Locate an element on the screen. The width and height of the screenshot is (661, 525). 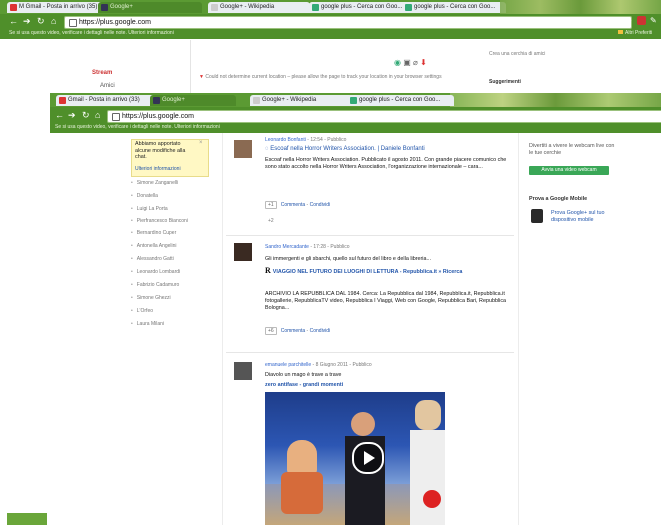
tab-label: M Gmail - Posta in arrivo (35) is located at coordinates (58, 7).